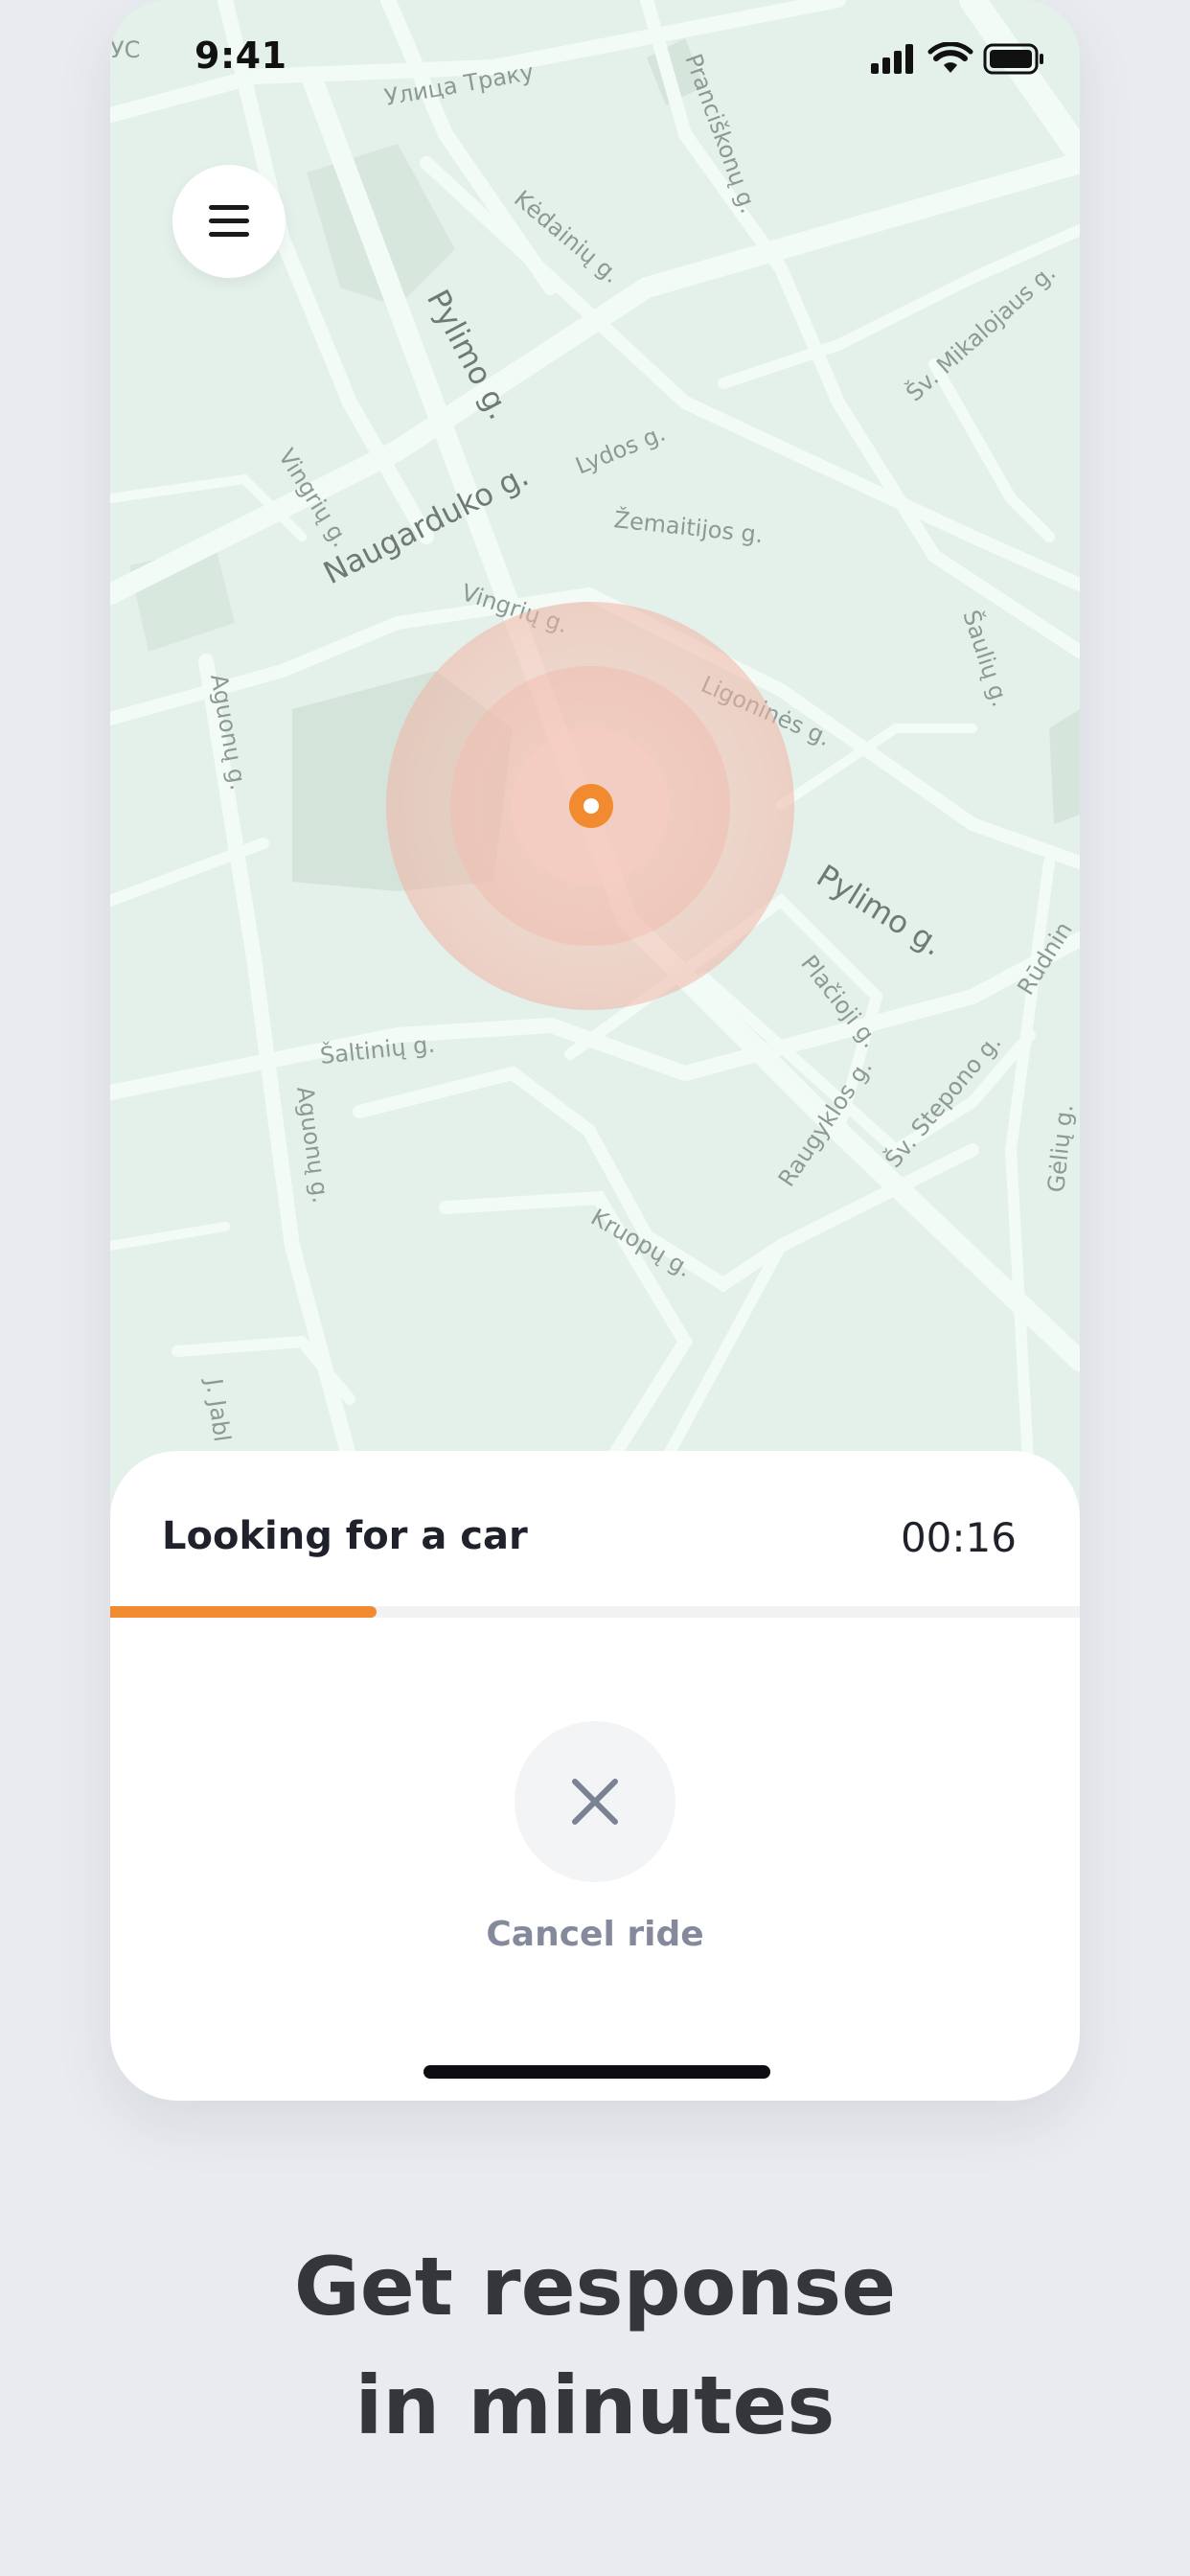 The height and width of the screenshot is (2576, 1190). Describe the element at coordinates (959, 1537) in the screenshot. I see `search-timer: 00:16` at that location.